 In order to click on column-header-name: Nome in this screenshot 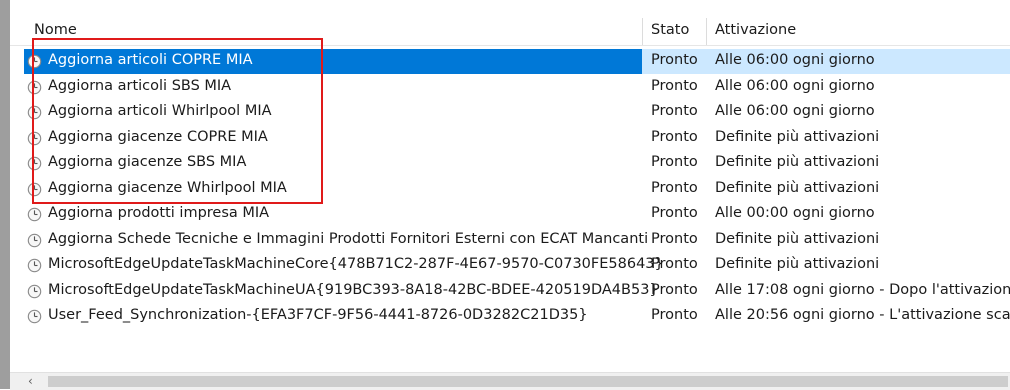, I will do `click(55, 30)`.